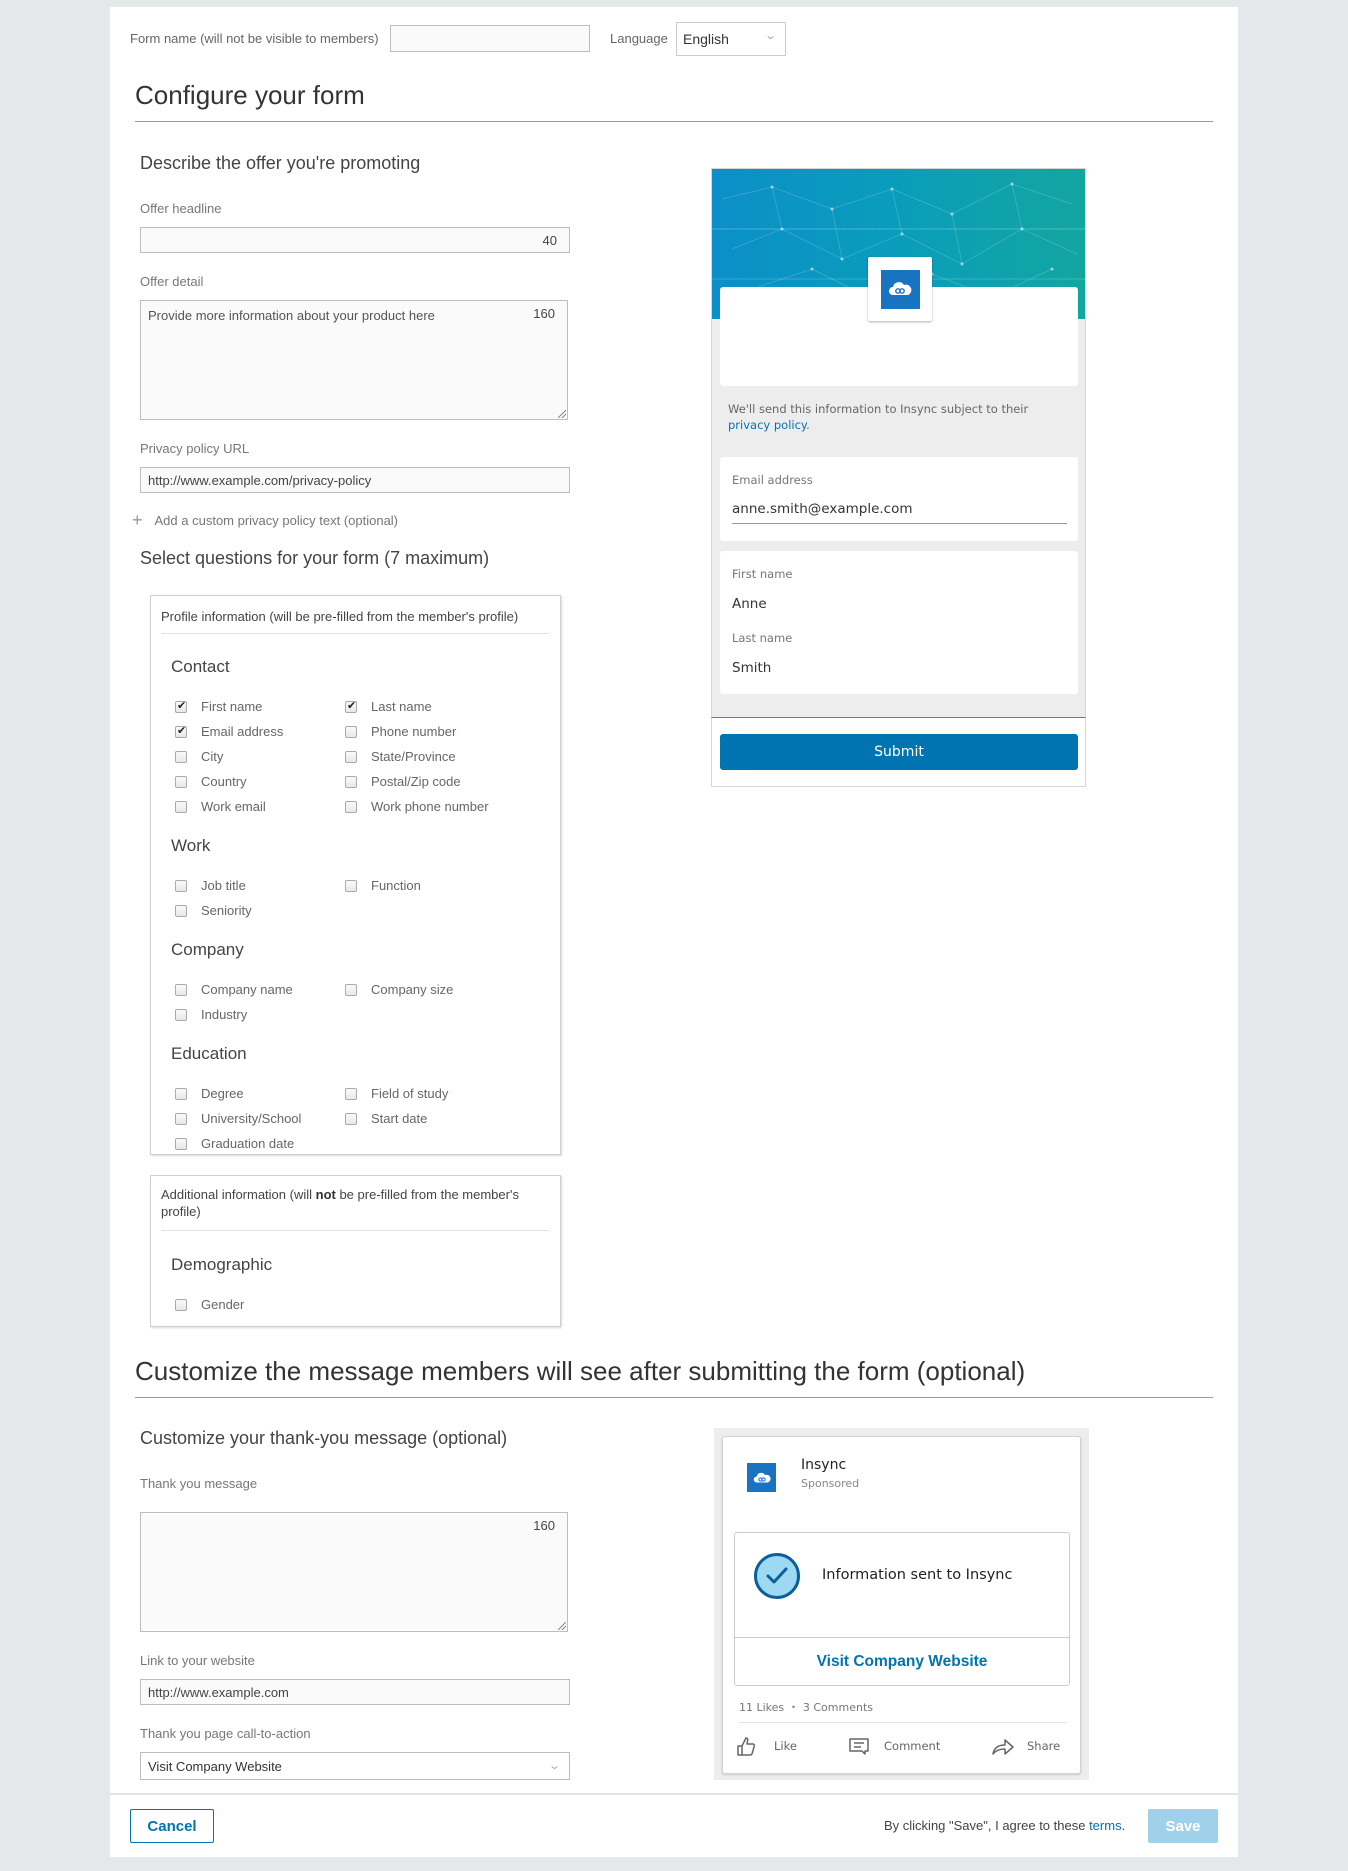 Image resolution: width=1348 pixels, height=1871 pixels. I want to click on cta-value: Visit Company Website, so click(215, 1766).